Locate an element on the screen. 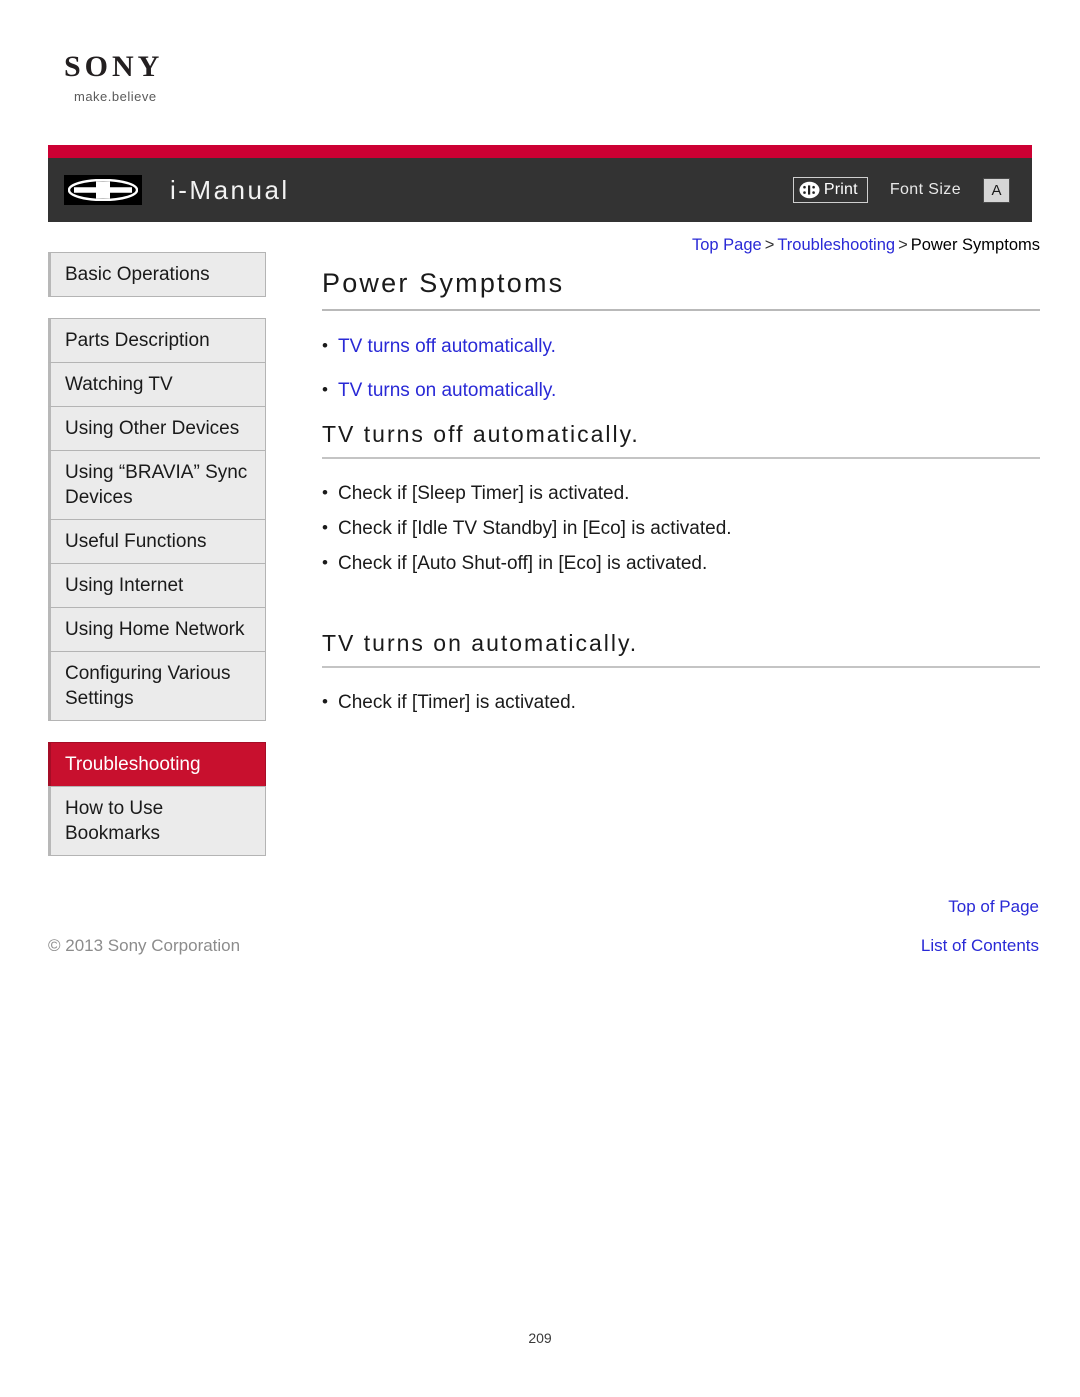  app-header: i-Manual Print Font Size A is located at coordinates (540, 183).